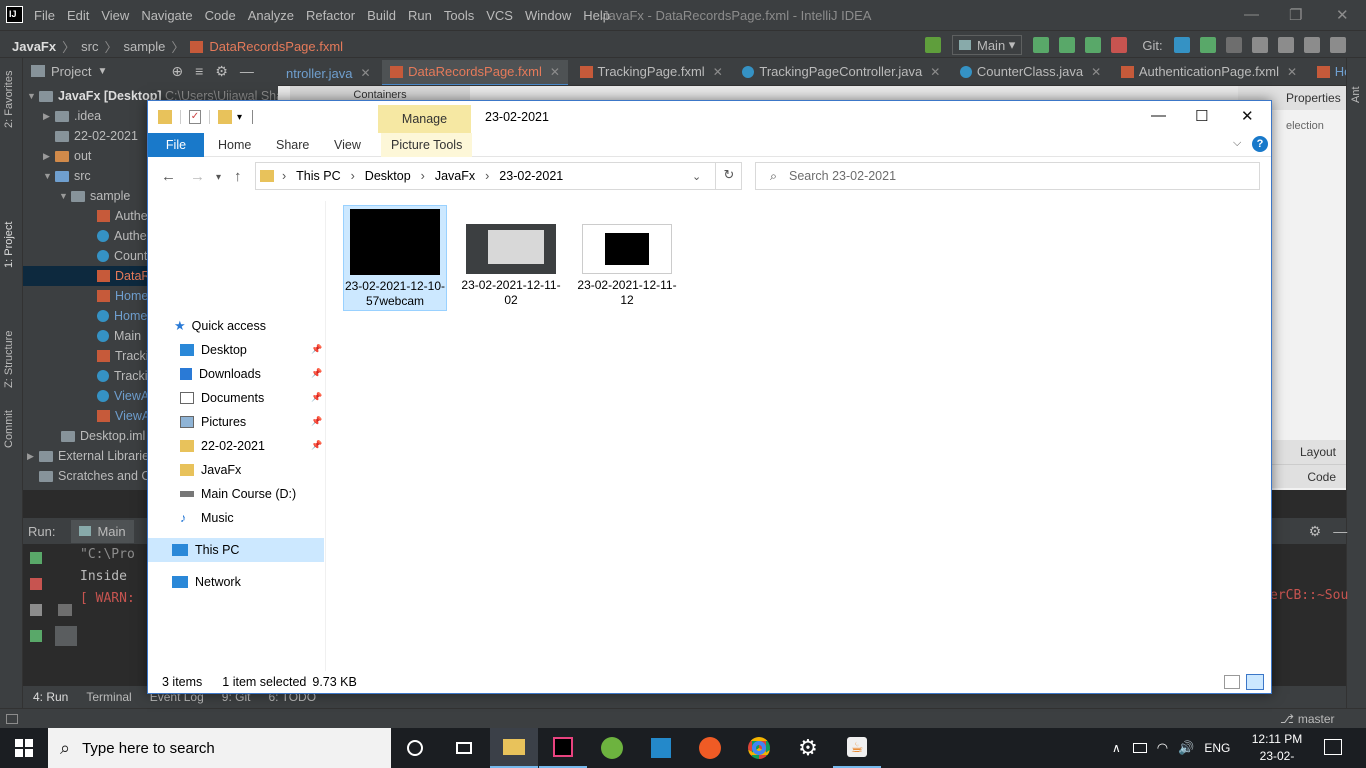 This screenshot has width=1366, height=768. Describe the element at coordinates (651, 71) in the screenshot. I see `editor-tab: TrackingPage.fxml ✕` at that location.